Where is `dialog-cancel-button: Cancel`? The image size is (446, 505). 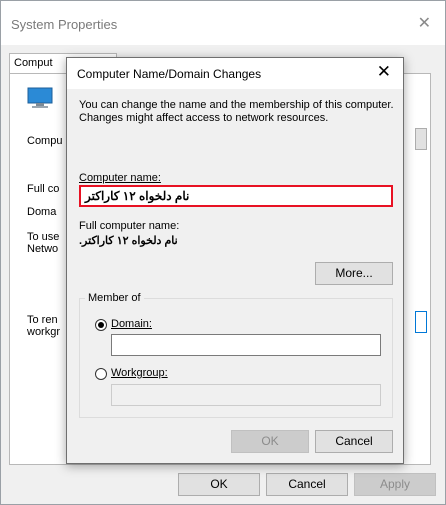 dialog-cancel-button: Cancel is located at coordinates (354, 441).